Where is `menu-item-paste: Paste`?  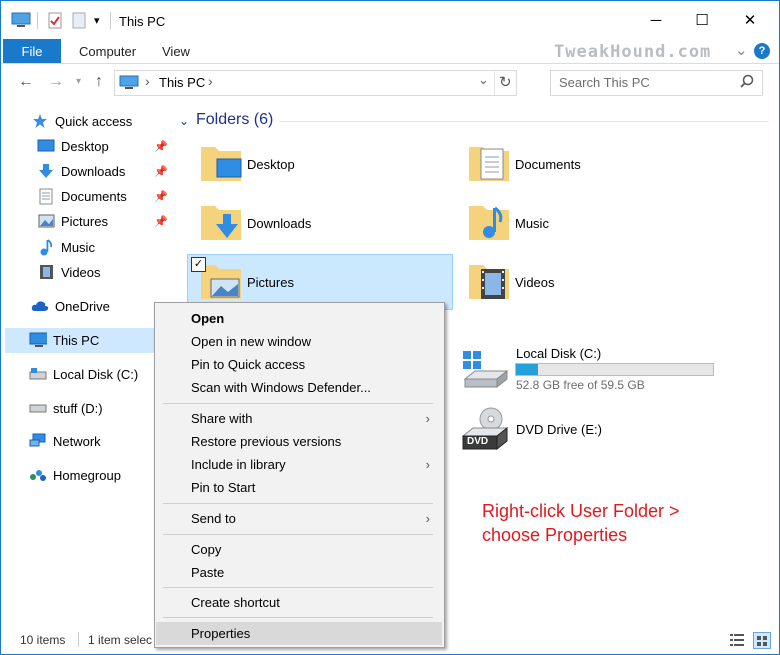
menu-item-paste: Paste is located at coordinates (299, 572).